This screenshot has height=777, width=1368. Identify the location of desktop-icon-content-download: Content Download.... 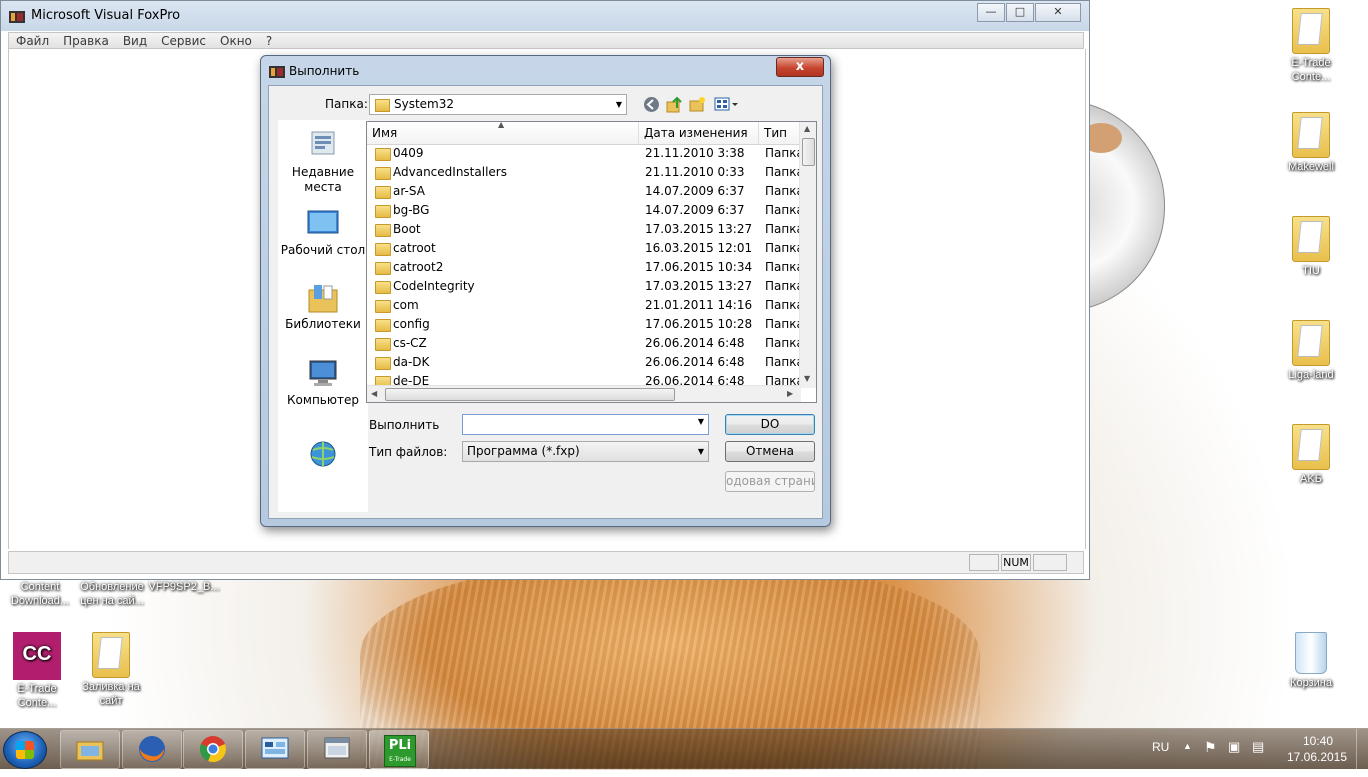
(40, 594).